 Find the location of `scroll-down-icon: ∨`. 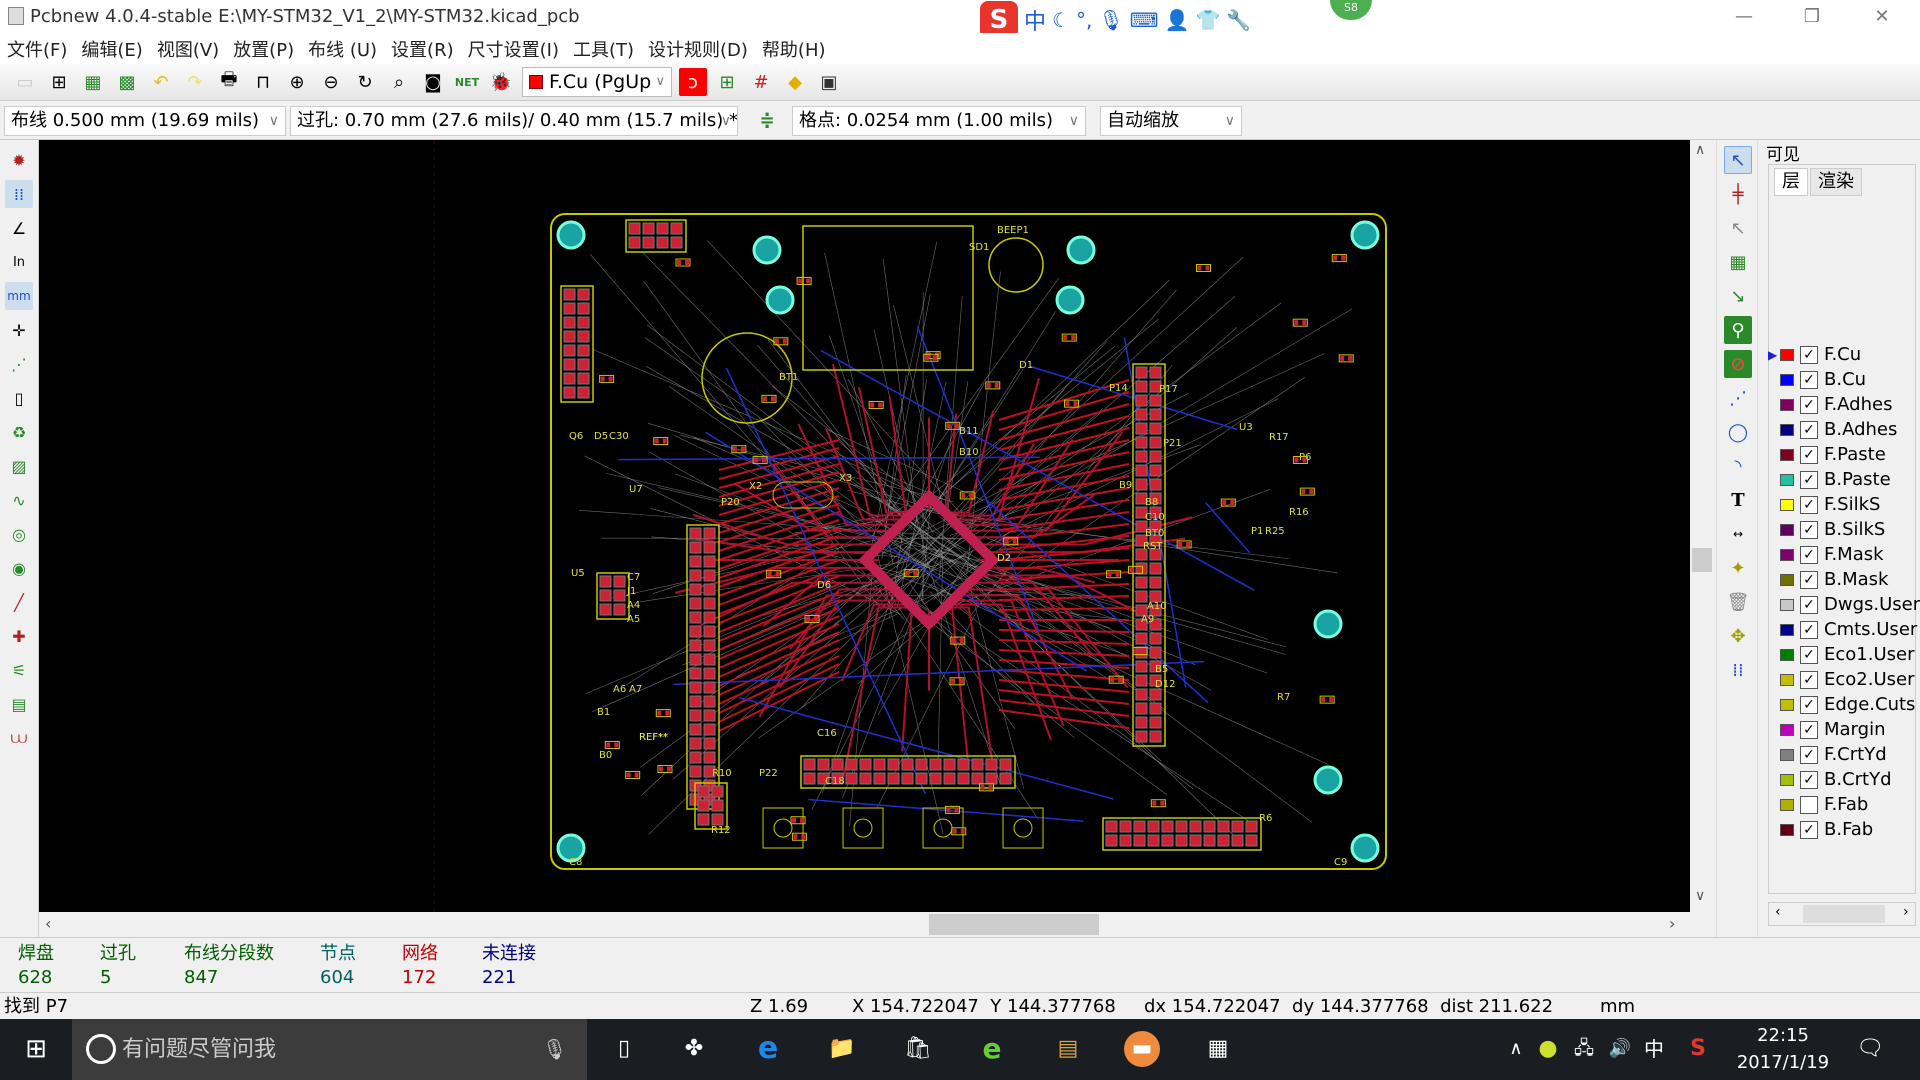

scroll-down-icon: ∨ is located at coordinates (1700, 896).